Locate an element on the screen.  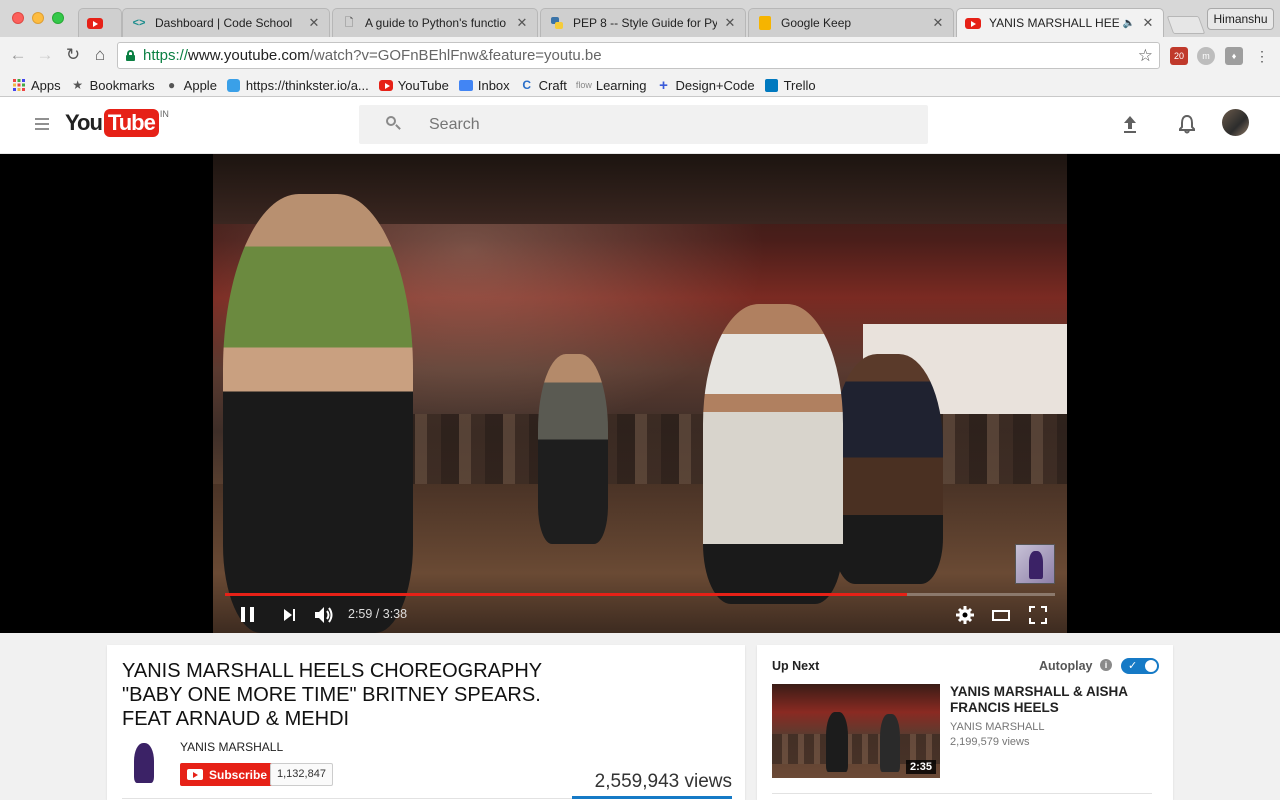
info-icon: i is located at coordinates (1106, 665).